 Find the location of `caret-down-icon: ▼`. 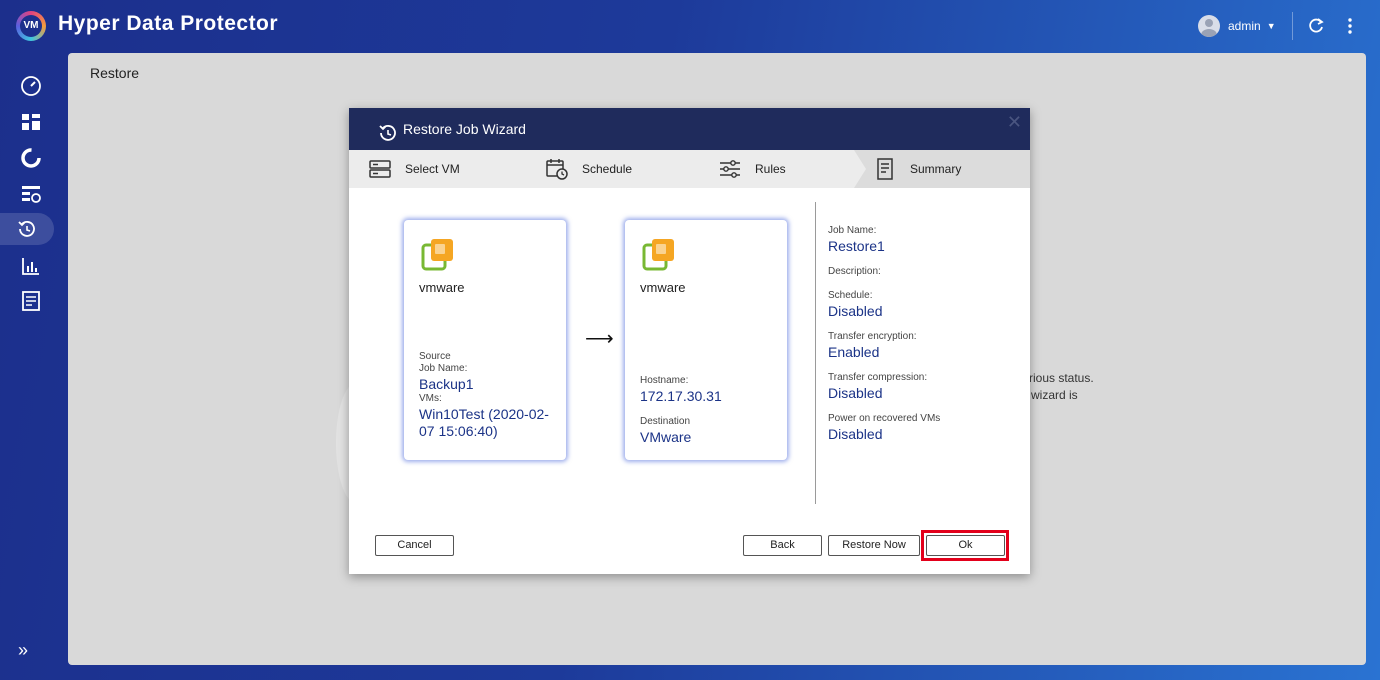

caret-down-icon: ▼ is located at coordinates (1271, 26).